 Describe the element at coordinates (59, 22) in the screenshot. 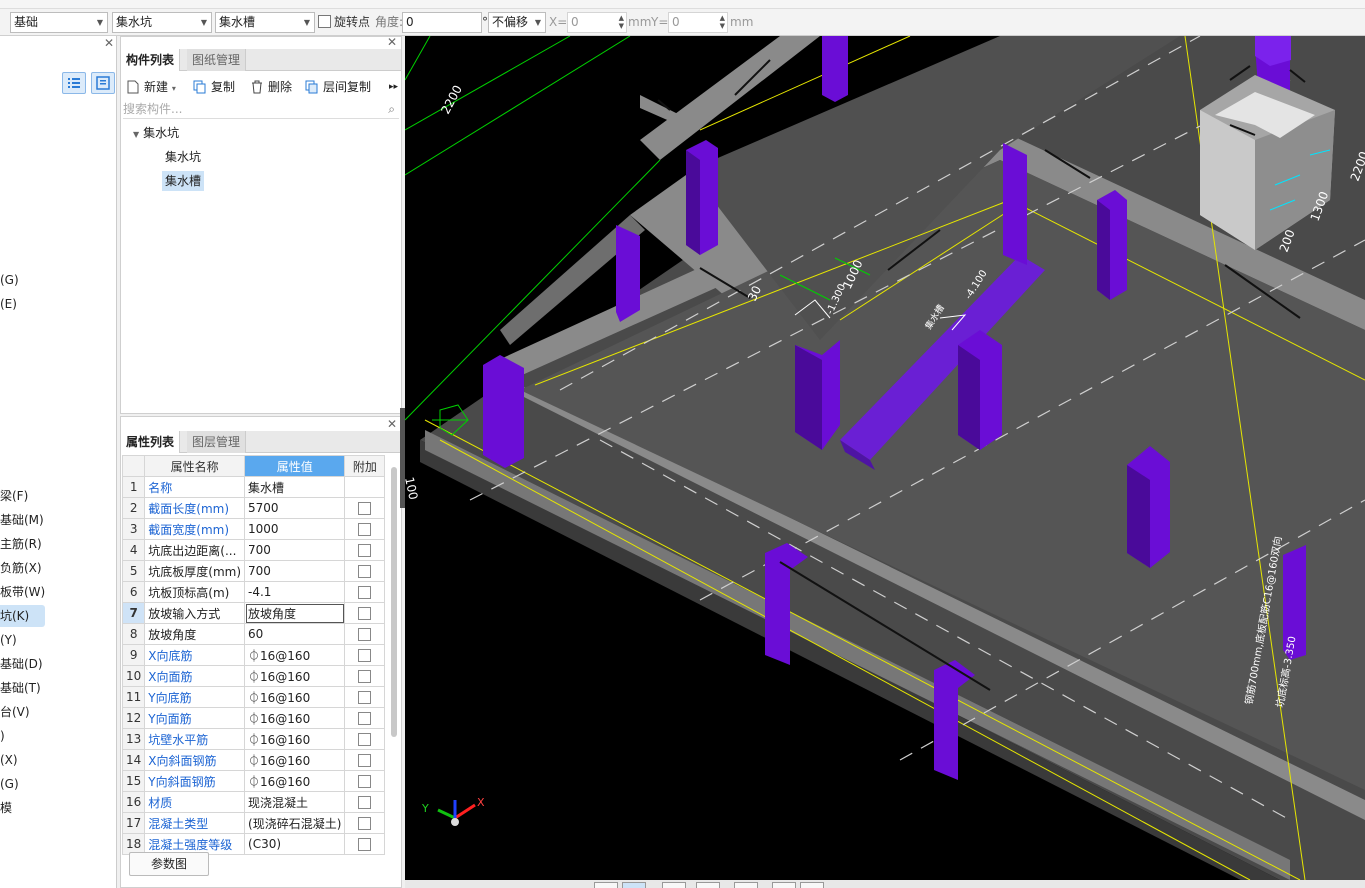

I see `floor-select: 基础 ▼` at that location.